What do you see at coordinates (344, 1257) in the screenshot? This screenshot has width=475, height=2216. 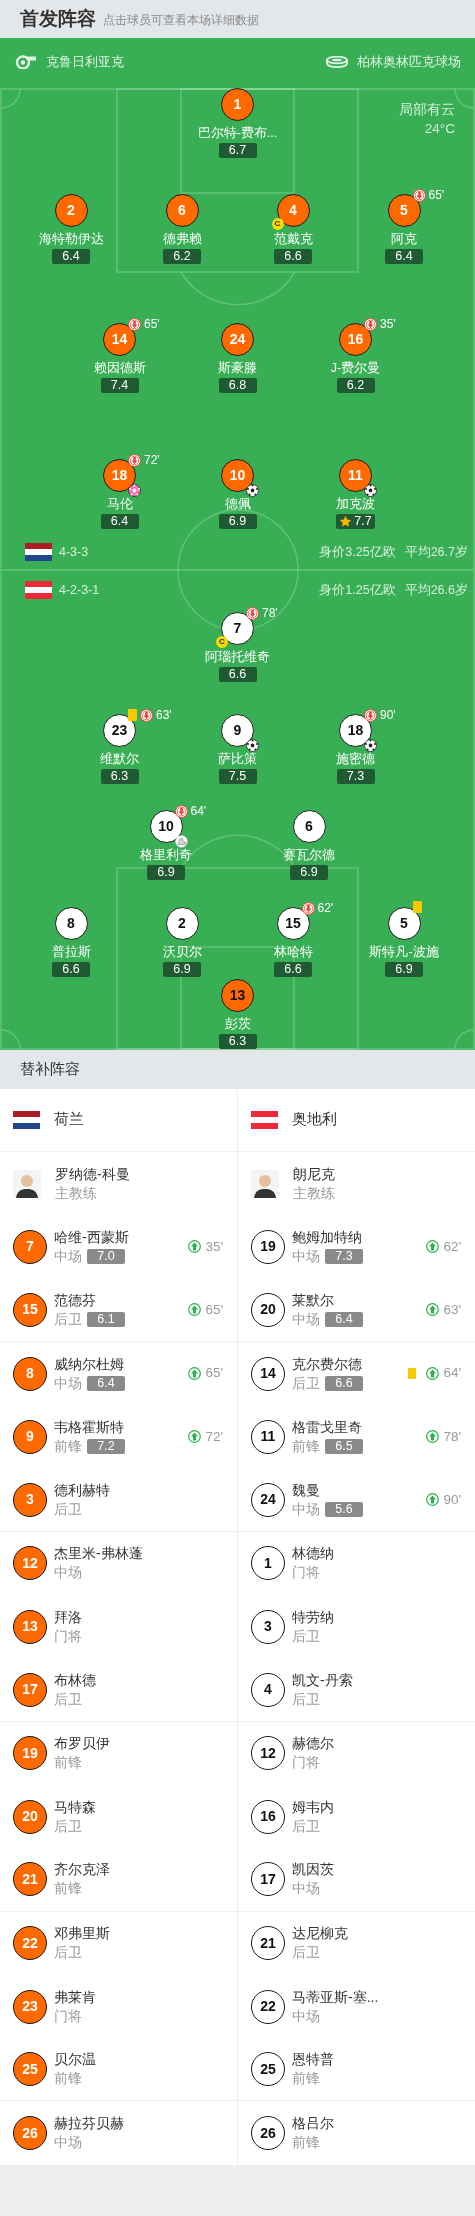 I see `player-rating: 7.3` at bounding box center [344, 1257].